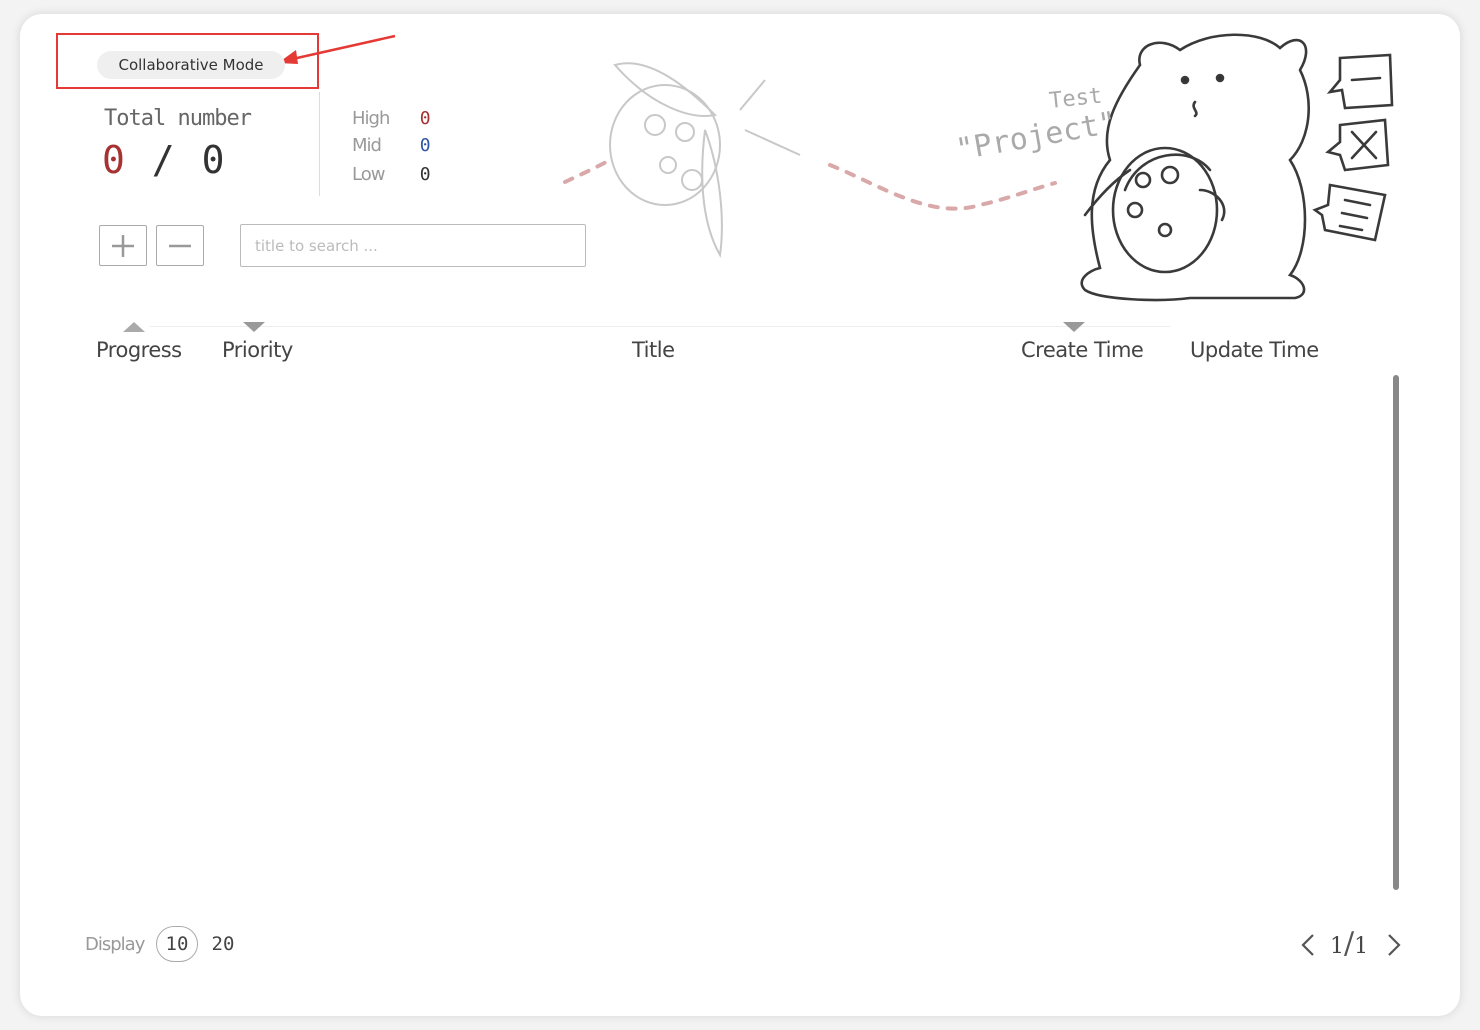  I want to click on priority-low-label: Low, so click(368, 174).